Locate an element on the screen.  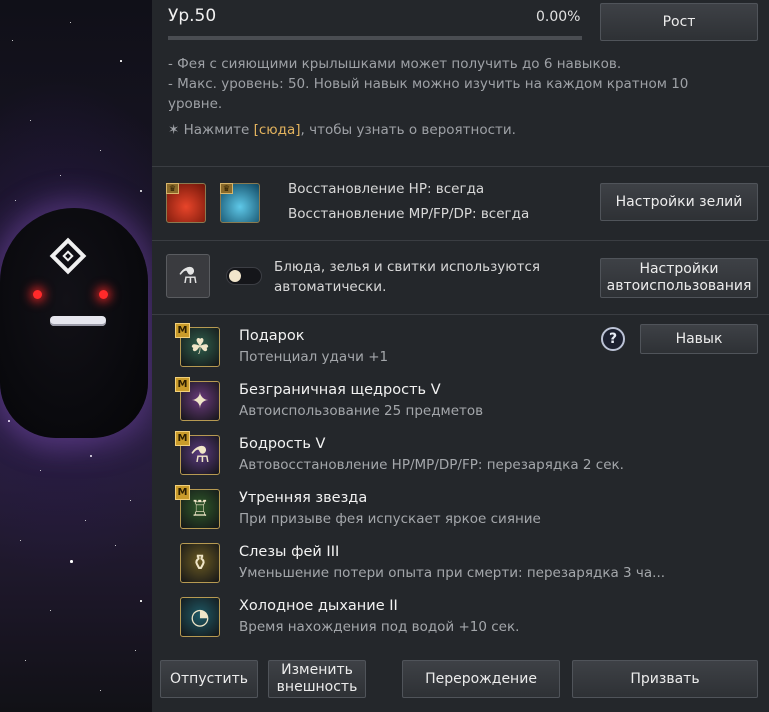
exp-percent: 0.00% is located at coordinates (558, 17).